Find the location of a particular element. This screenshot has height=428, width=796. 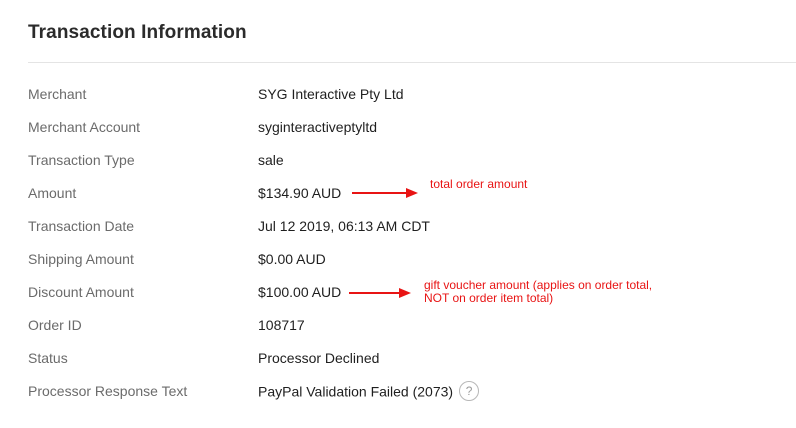

shipping-amount-value: $0.00 AUD is located at coordinates (292, 259).